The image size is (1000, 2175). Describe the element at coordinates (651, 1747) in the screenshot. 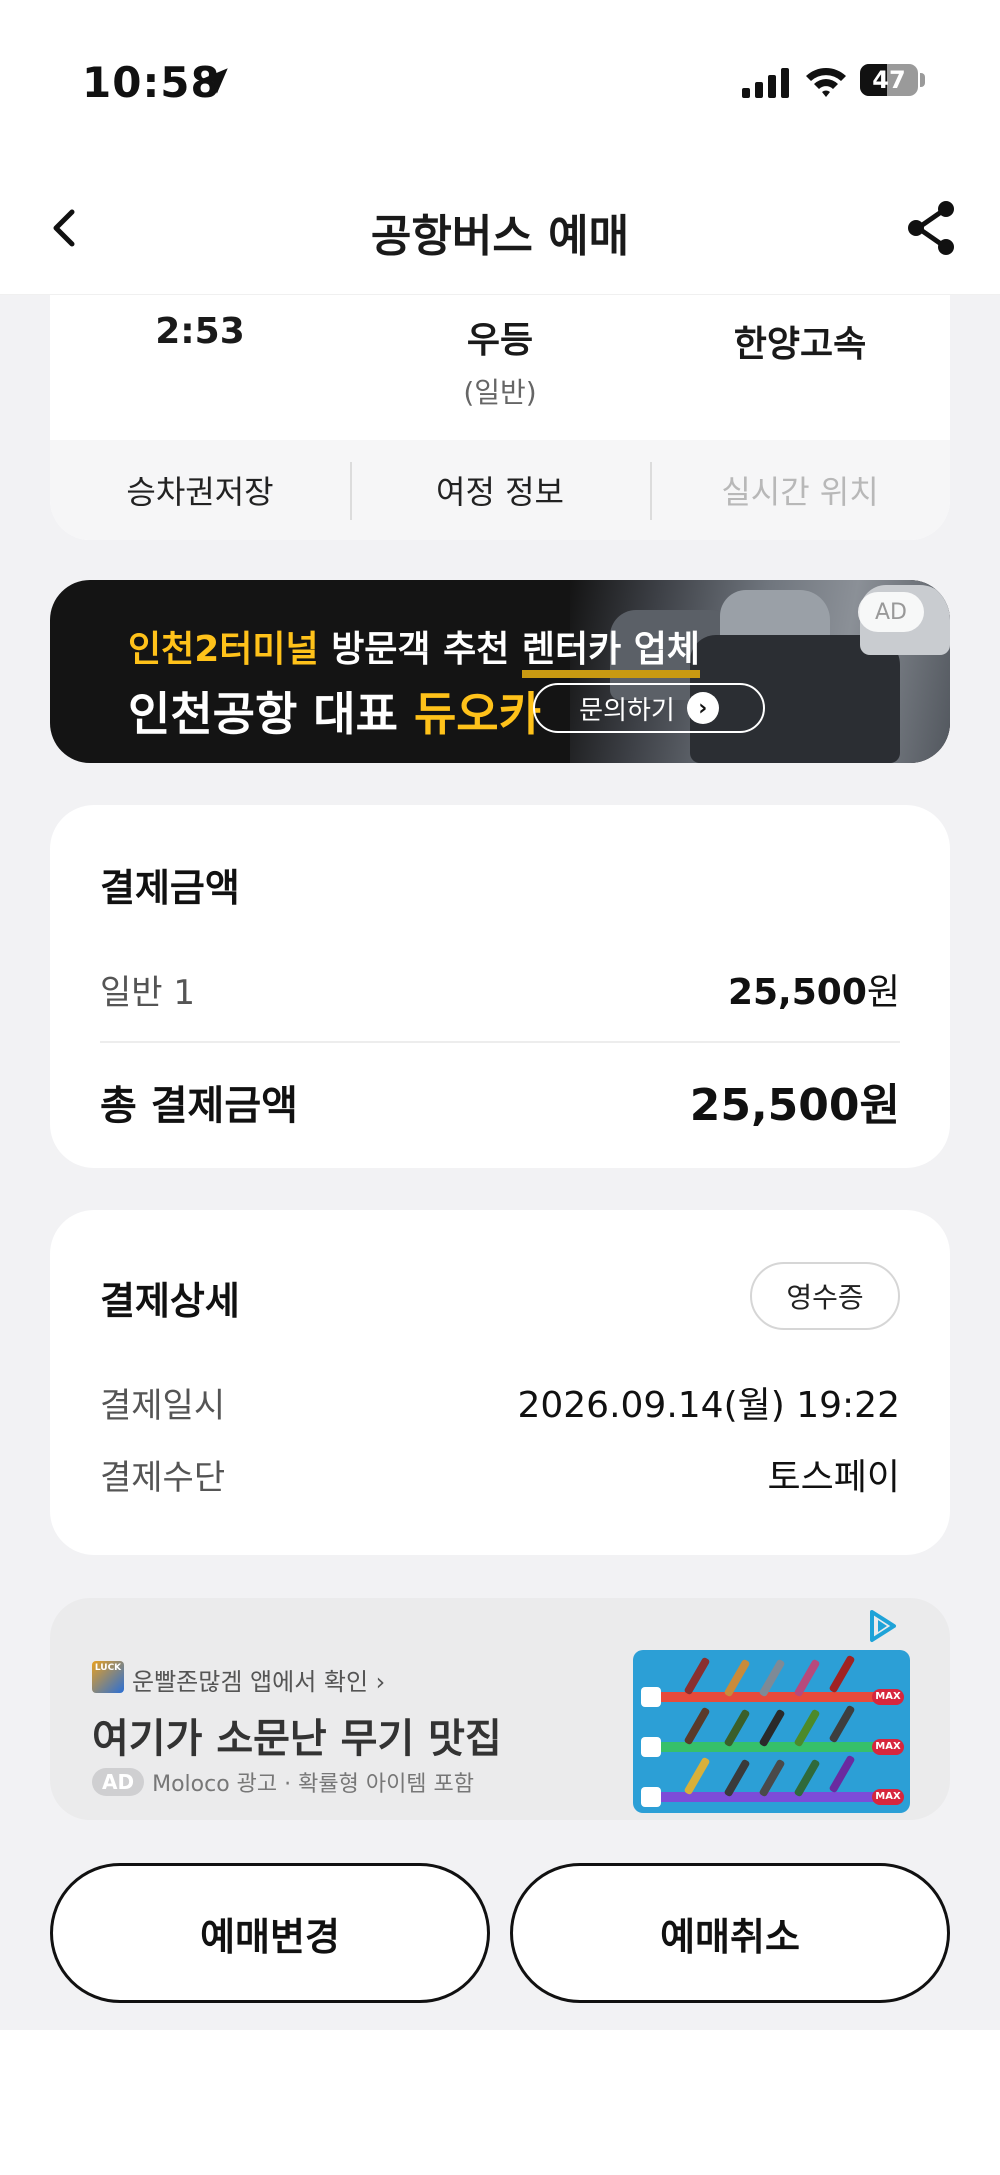

I see `staff-icon` at that location.